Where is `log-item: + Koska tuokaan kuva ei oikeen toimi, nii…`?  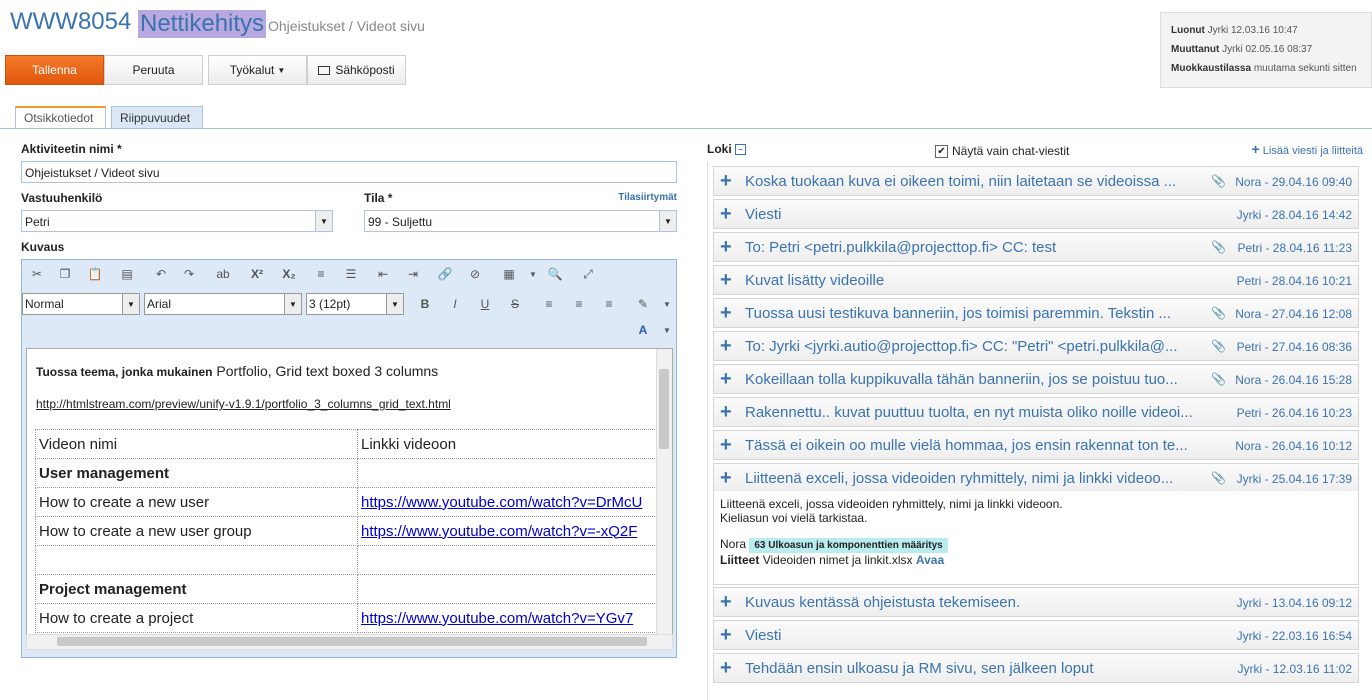 log-item: + Koska tuokaan kuva ei oikeen toimi, nii… is located at coordinates (1036, 181).